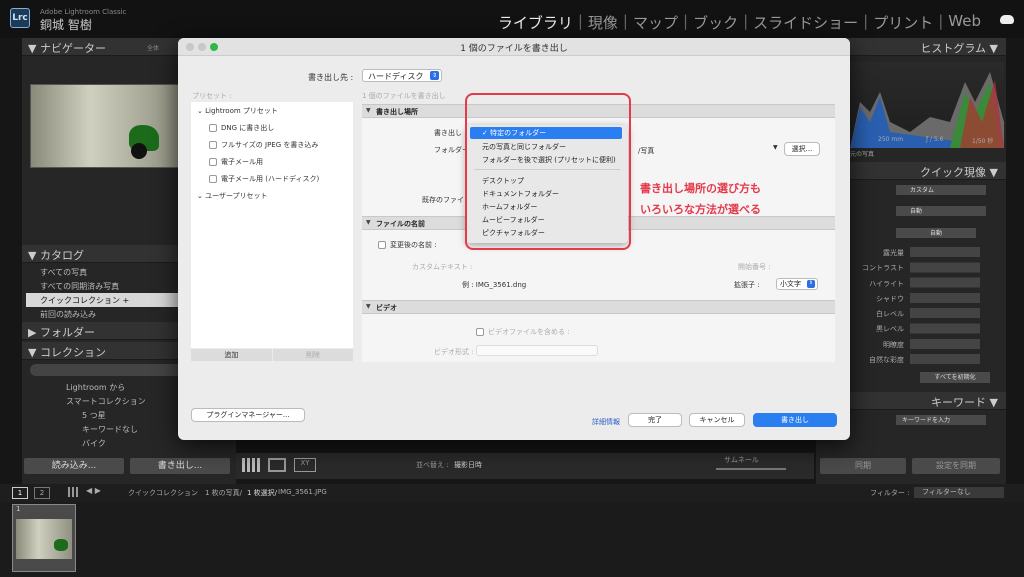  I want to click on file-name: IMG_3561.JPG, so click(302, 492).